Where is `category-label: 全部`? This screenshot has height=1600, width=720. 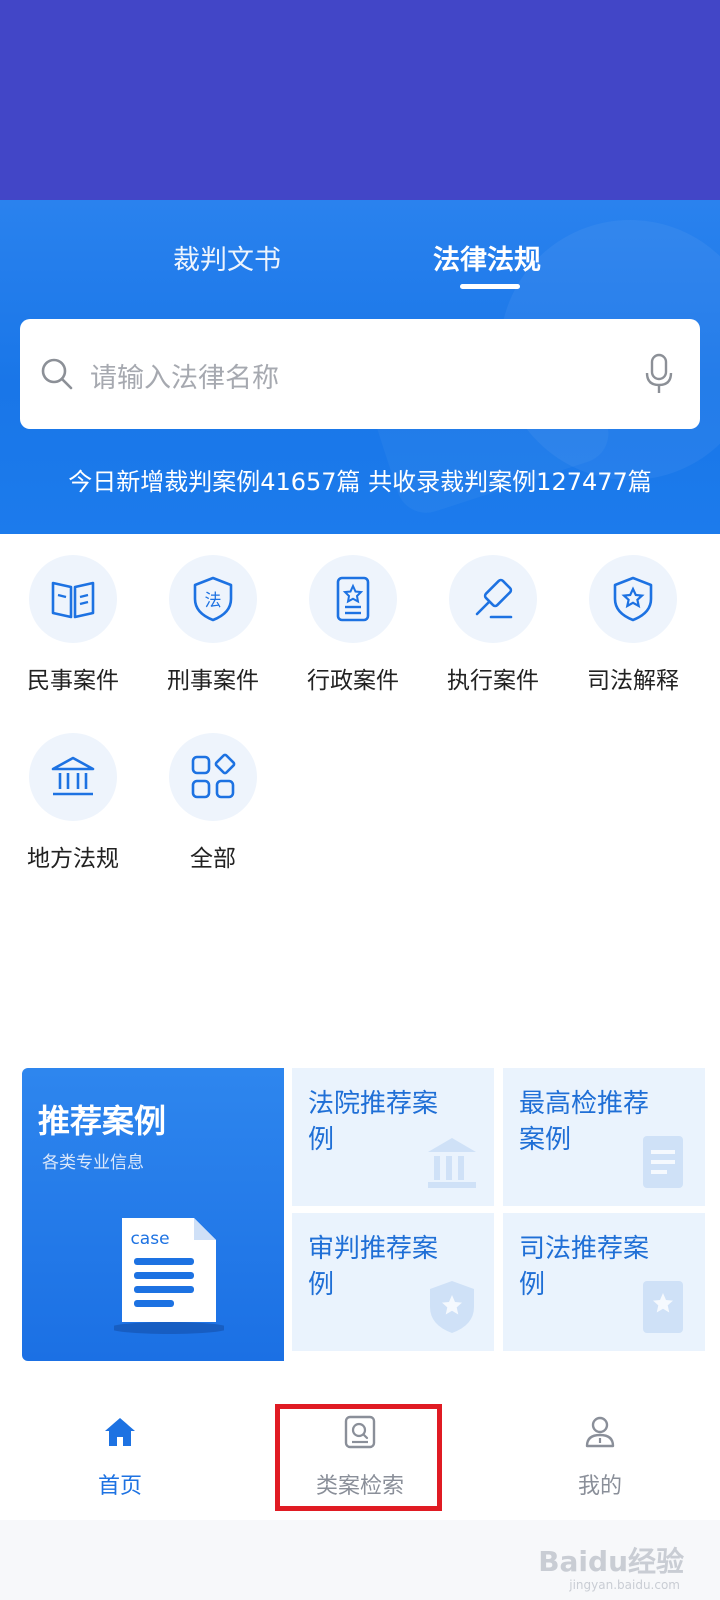
category-label: 全部 is located at coordinates (213, 859).